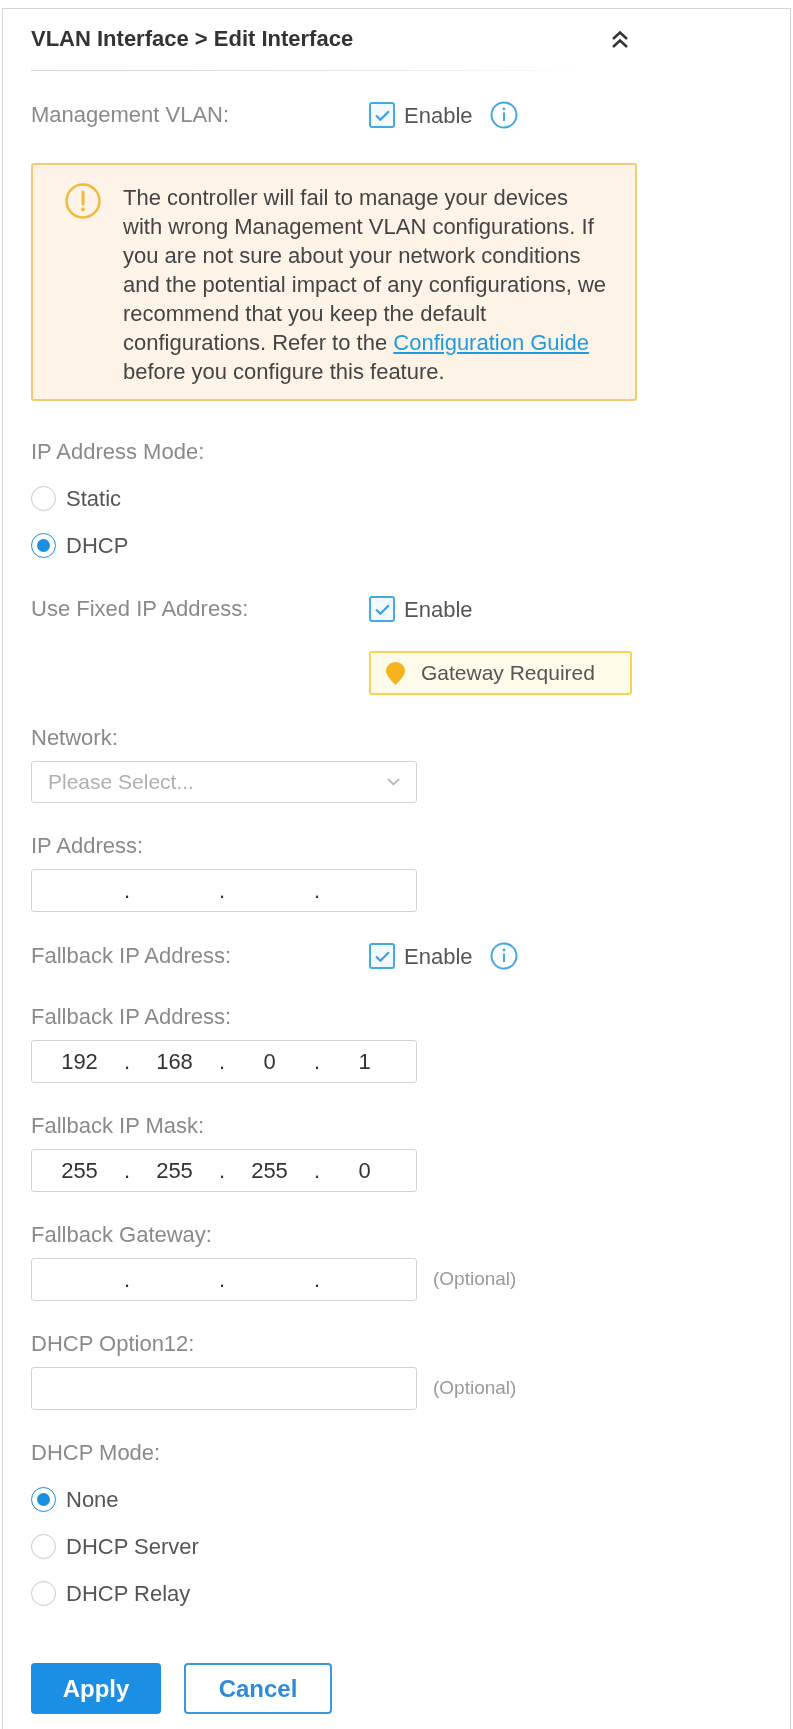 The image size is (793, 1729). I want to click on input-field, so click(224, 1388).